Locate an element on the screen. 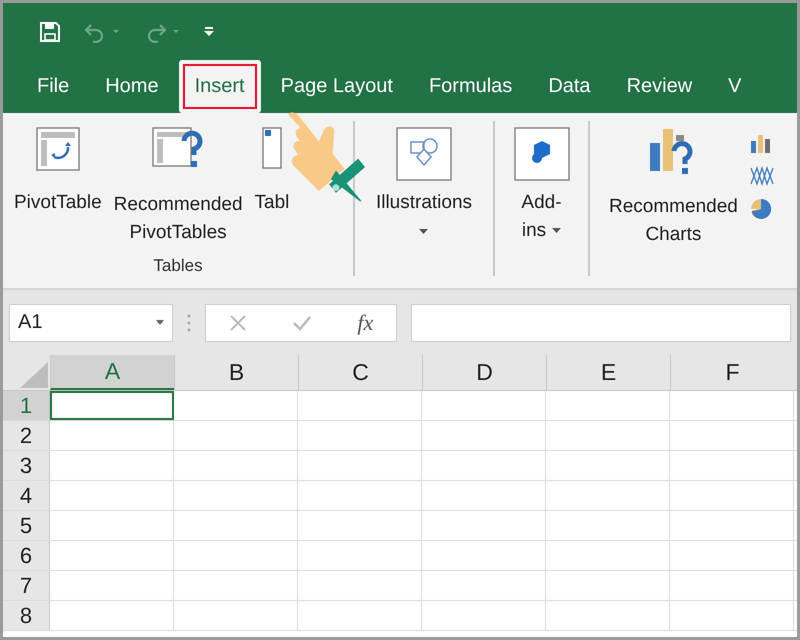 The image size is (800, 640). ribbon-tab: V is located at coordinates (735, 86).